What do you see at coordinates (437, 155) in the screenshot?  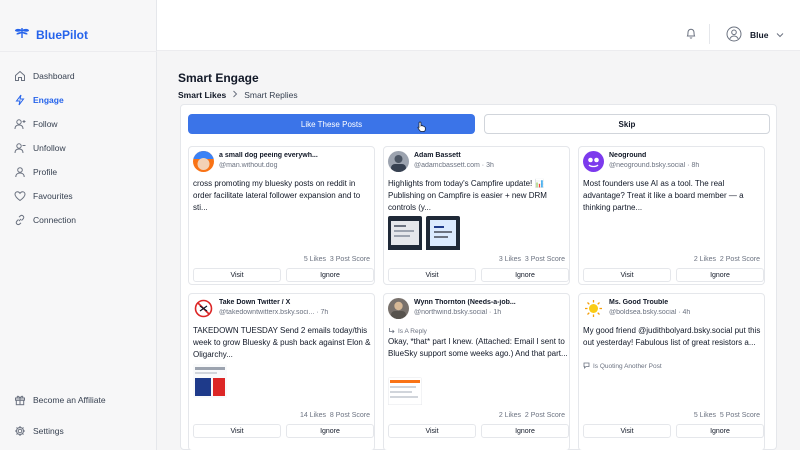 I see `author-name: Adam Bassett` at bounding box center [437, 155].